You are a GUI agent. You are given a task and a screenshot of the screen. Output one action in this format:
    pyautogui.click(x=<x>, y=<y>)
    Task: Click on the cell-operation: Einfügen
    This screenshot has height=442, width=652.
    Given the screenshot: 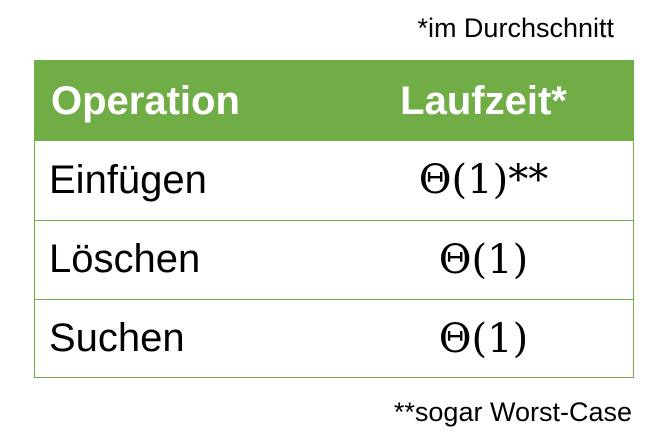 What is the action you would take?
    pyautogui.click(x=128, y=179)
    